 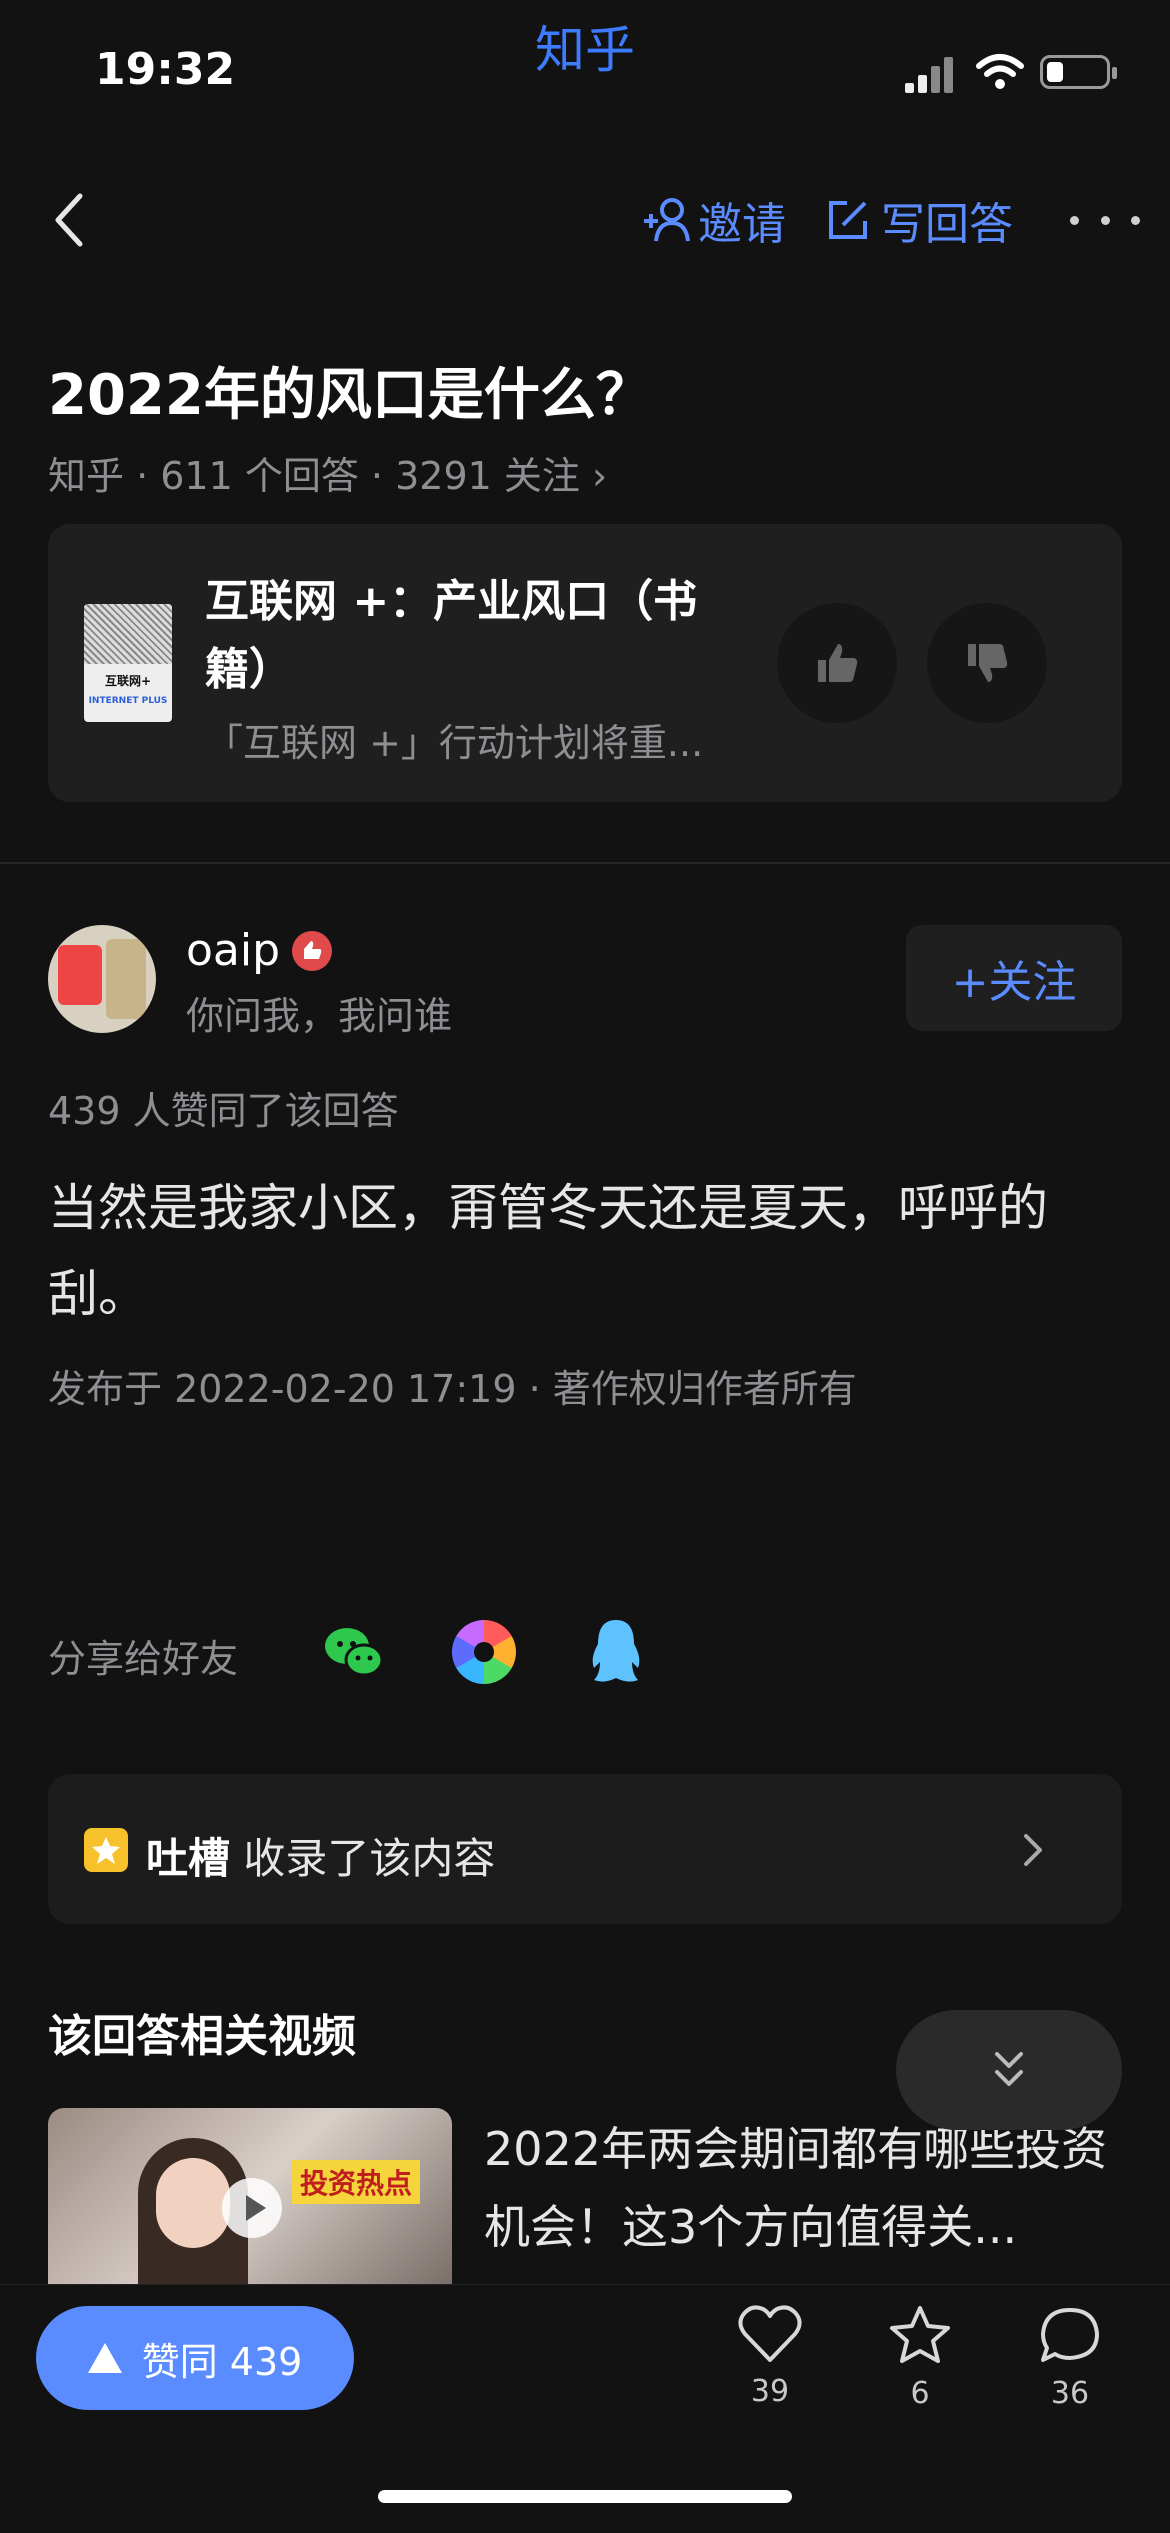 What do you see at coordinates (1000, 71) in the screenshot?
I see `wifi-icon` at bounding box center [1000, 71].